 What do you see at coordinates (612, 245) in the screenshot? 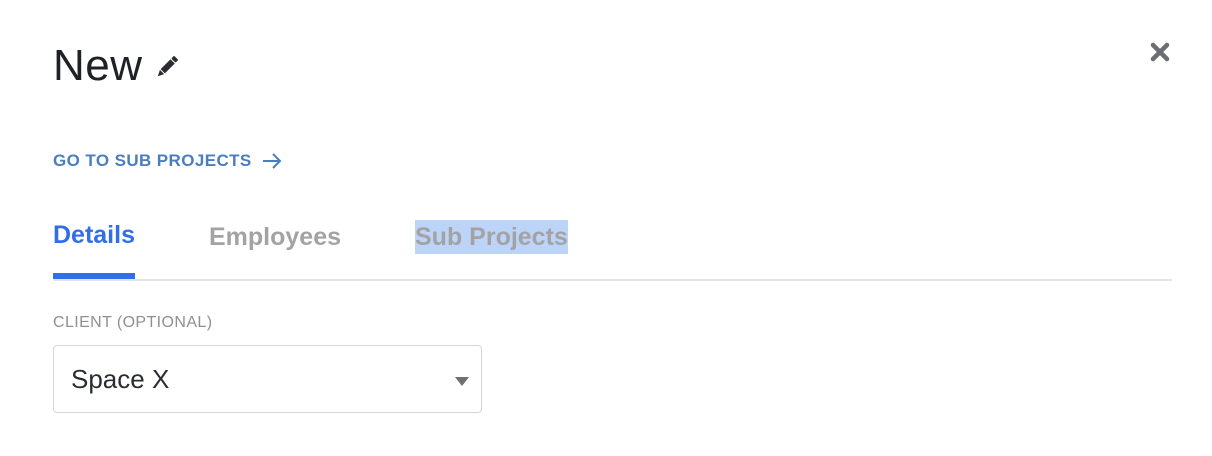
I see `tab-bar: Details Employees Sub Projects` at bounding box center [612, 245].